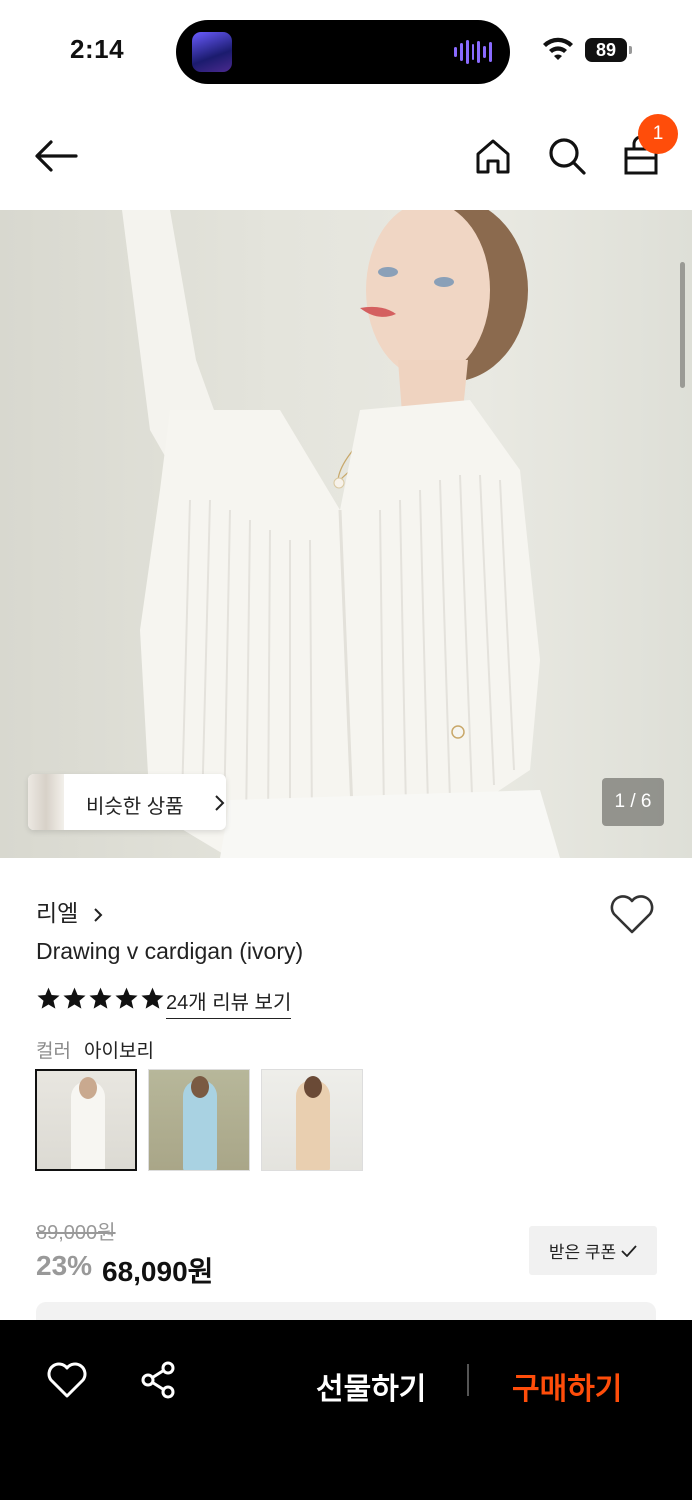 This screenshot has height=1500, width=692. I want to click on cart-count-badge: 1, so click(658, 134).